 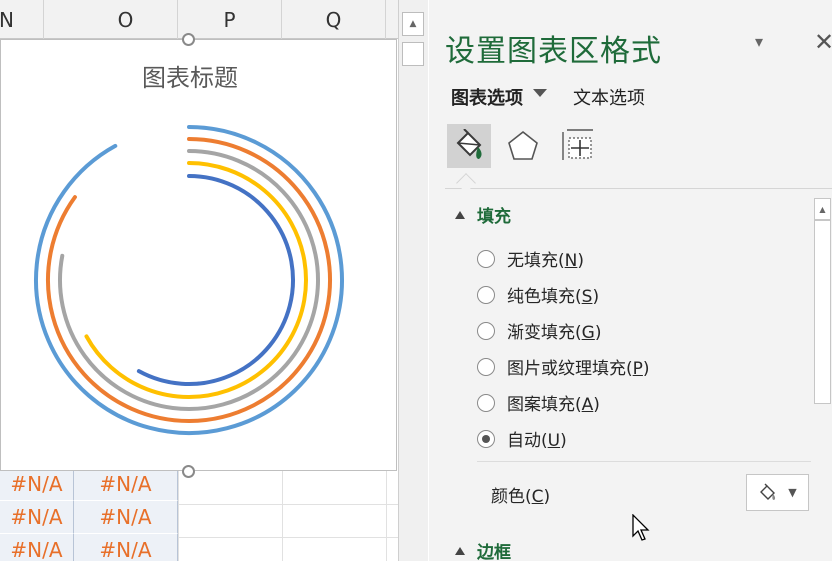 I want to click on chart-resize-handle-top, so click(x=188, y=39).